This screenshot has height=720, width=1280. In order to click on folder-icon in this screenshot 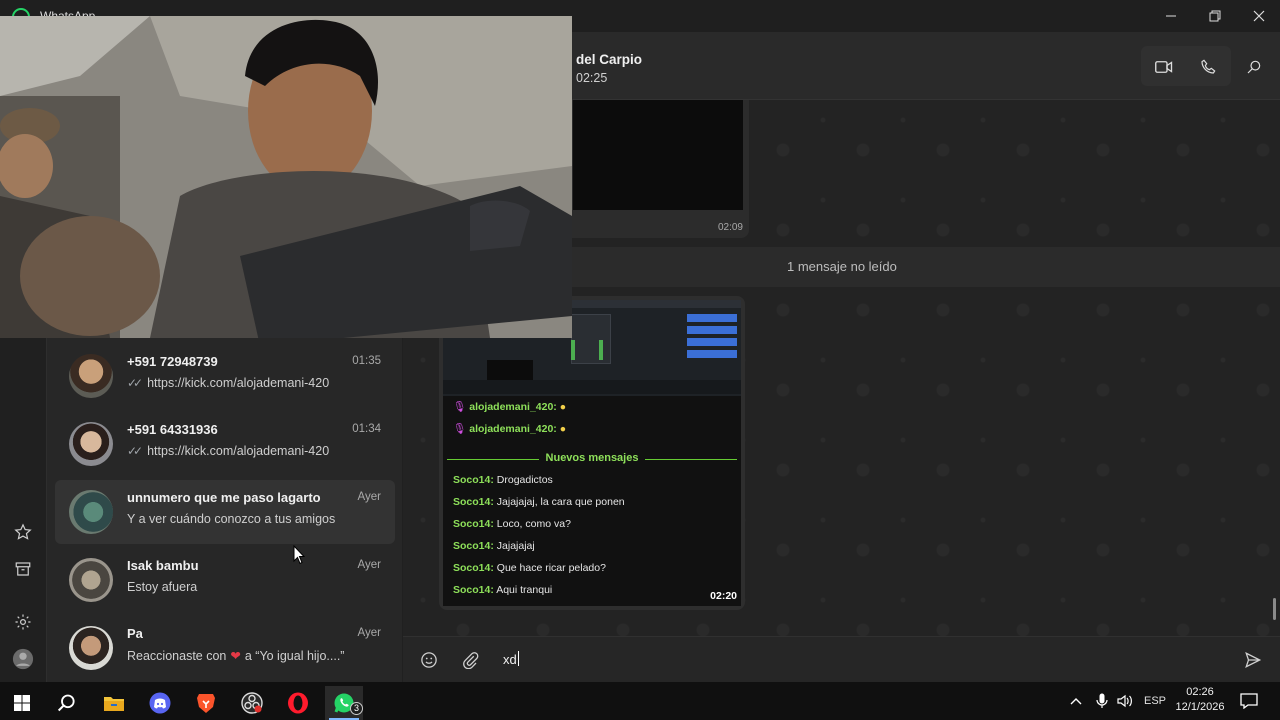, I will do `click(114, 704)`.